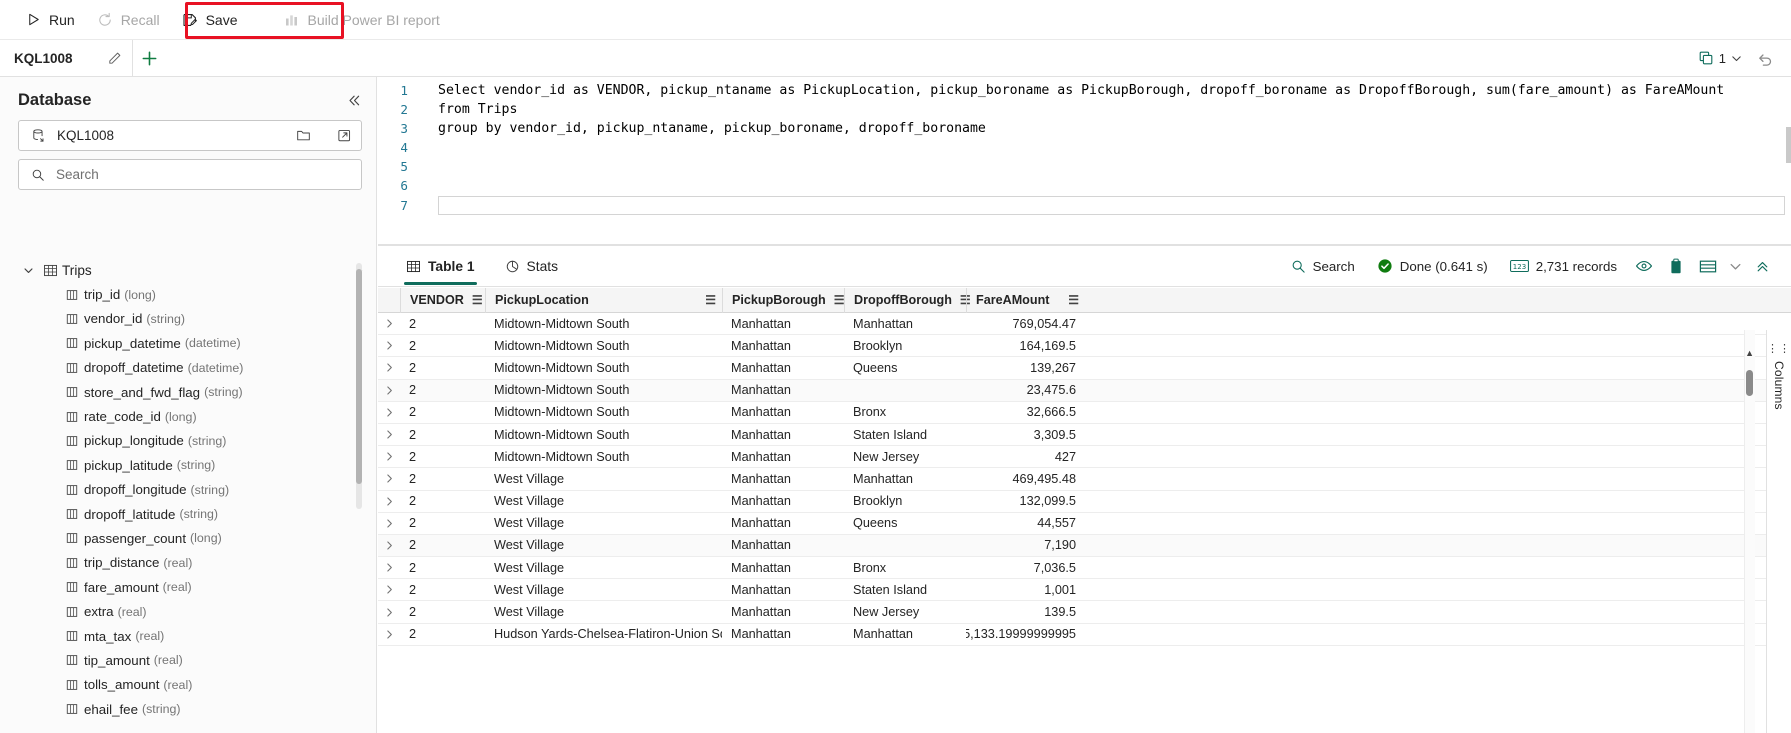  Describe the element at coordinates (1676, 266) in the screenshot. I see `copy-results-button` at that location.